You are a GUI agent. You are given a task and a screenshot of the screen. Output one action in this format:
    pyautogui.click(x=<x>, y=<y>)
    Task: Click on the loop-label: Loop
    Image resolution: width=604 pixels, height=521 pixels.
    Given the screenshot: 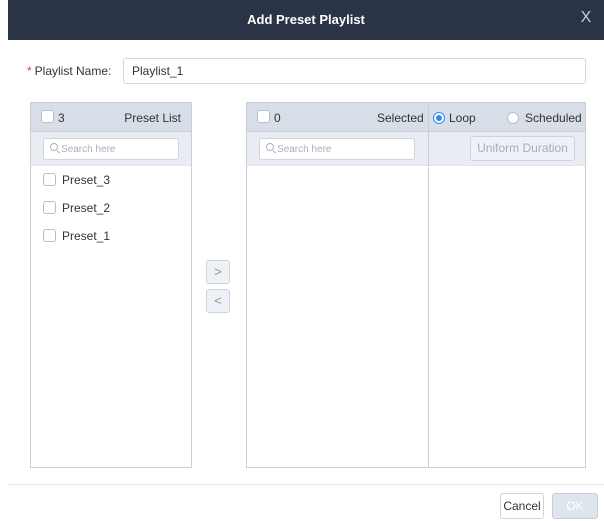 What is the action you would take?
    pyautogui.click(x=462, y=118)
    